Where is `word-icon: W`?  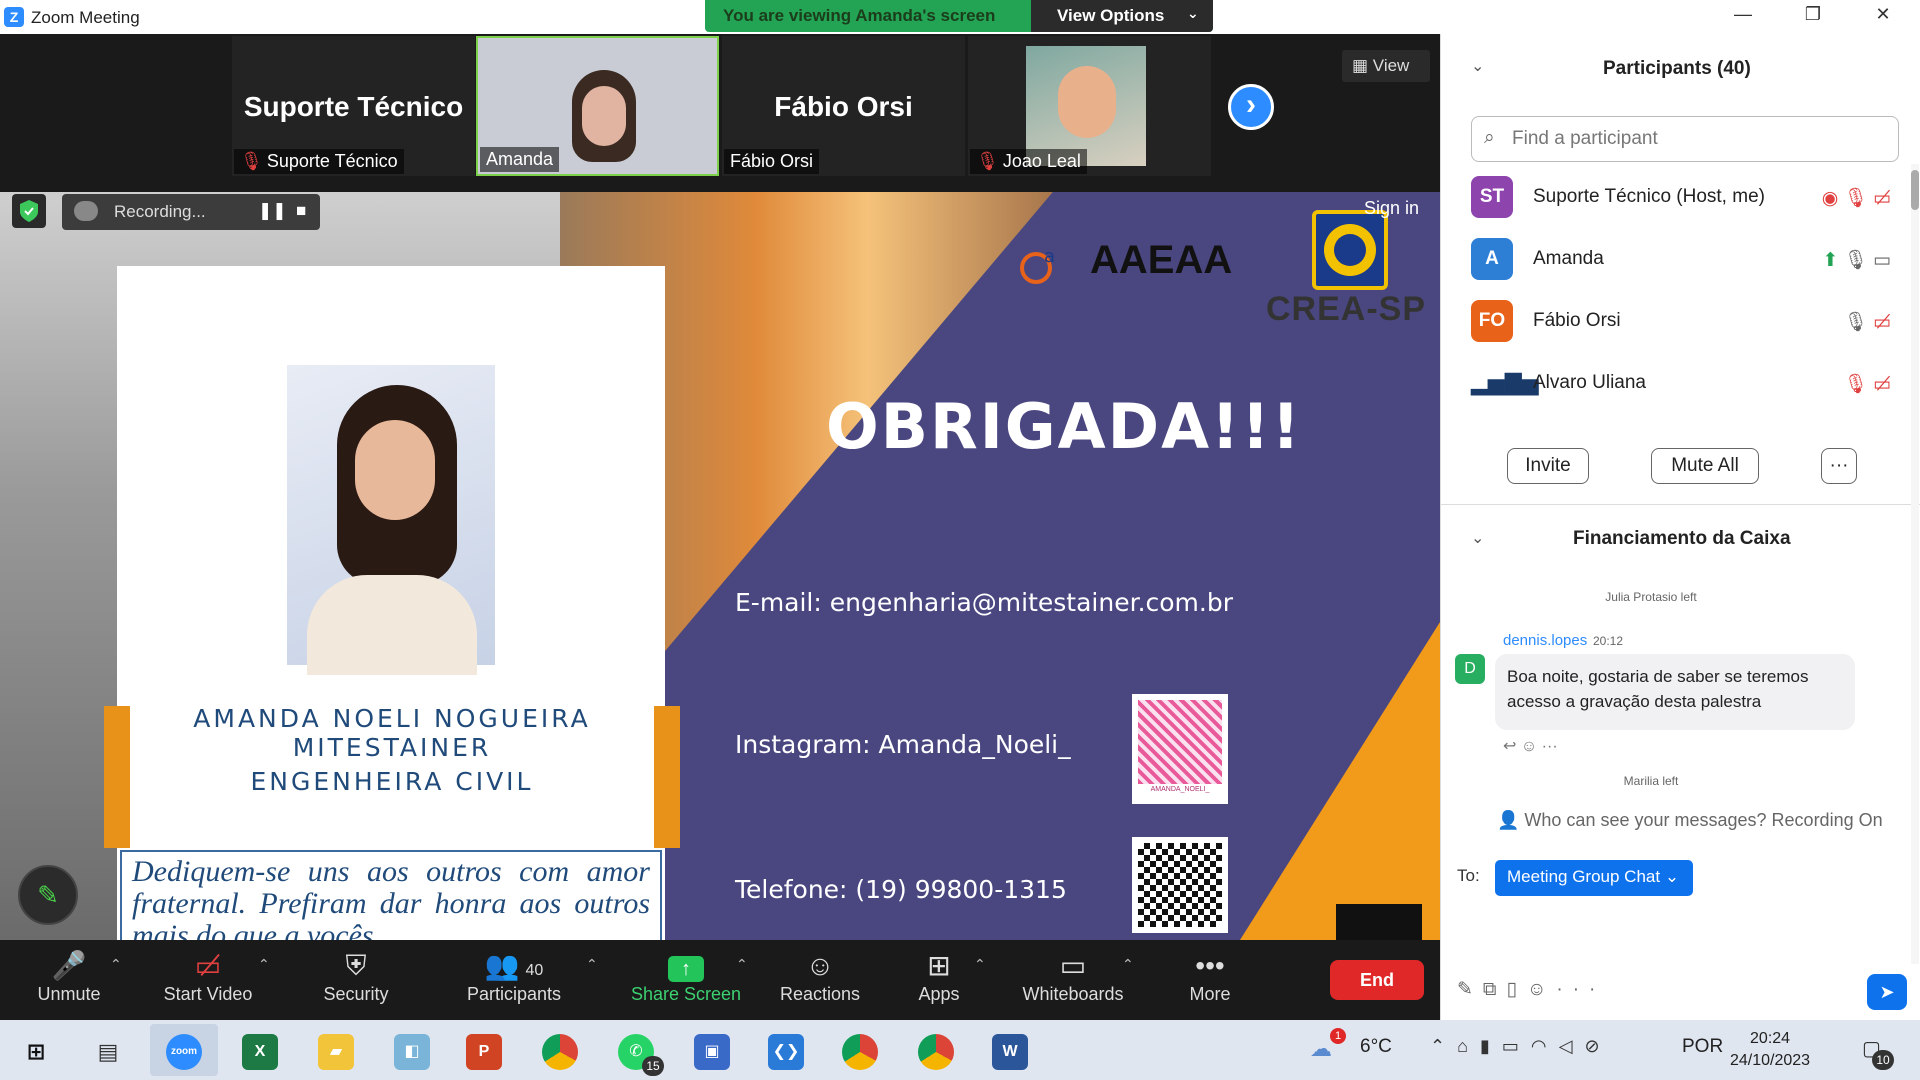
word-icon: W is located at coordinates (1010, 1052).